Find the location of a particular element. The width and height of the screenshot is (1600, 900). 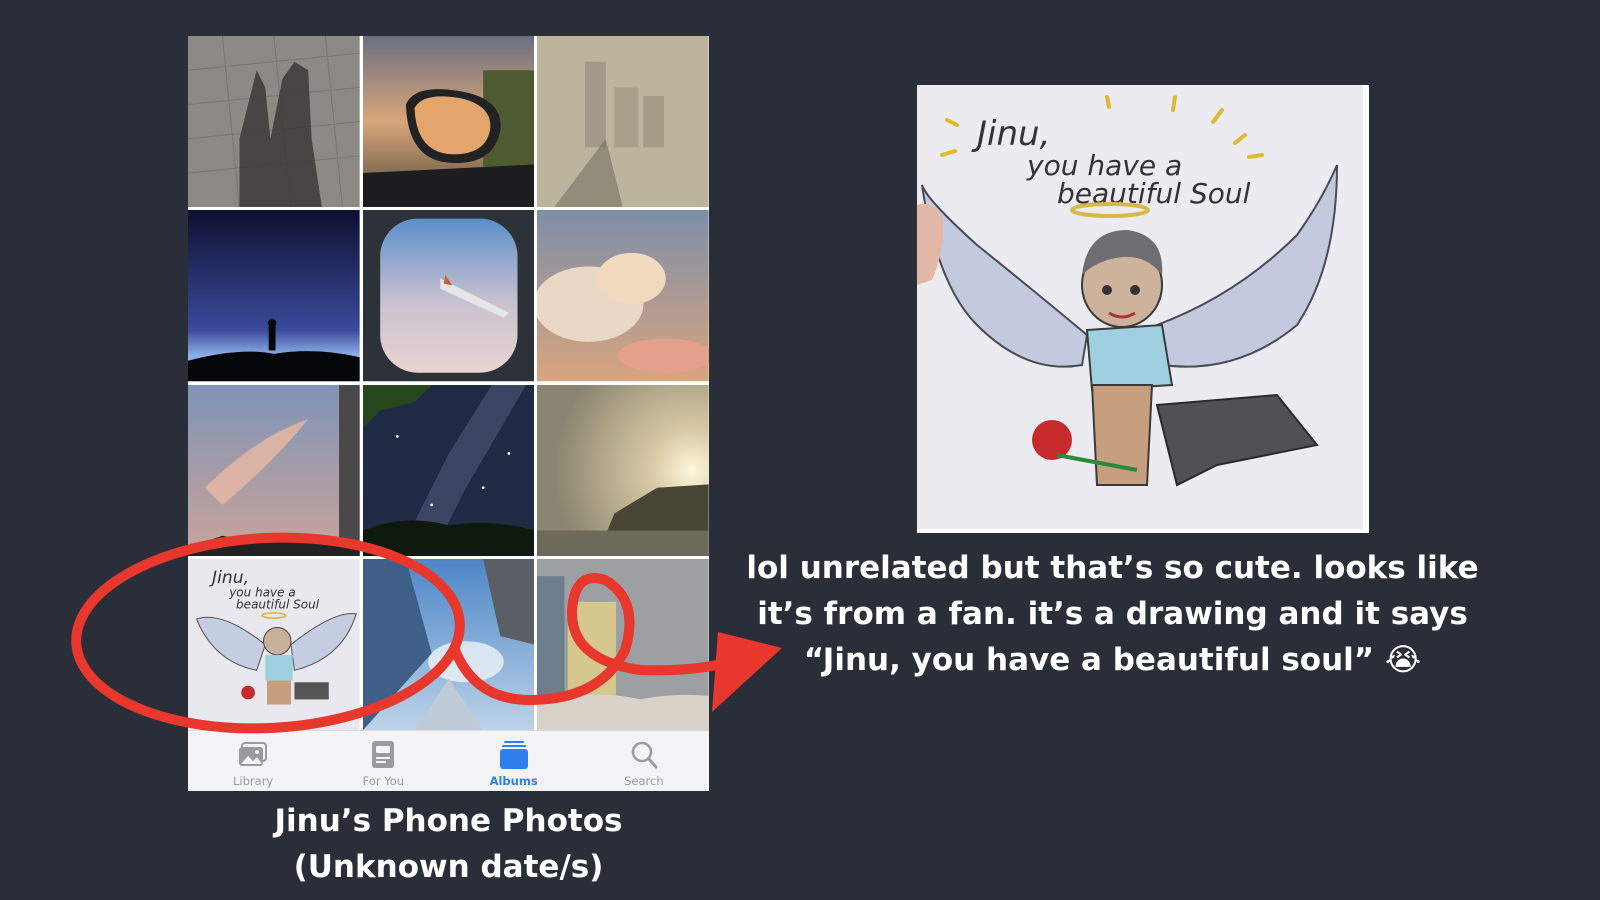

photo-thumb-pink-sky is located at coordinates (274, 470).